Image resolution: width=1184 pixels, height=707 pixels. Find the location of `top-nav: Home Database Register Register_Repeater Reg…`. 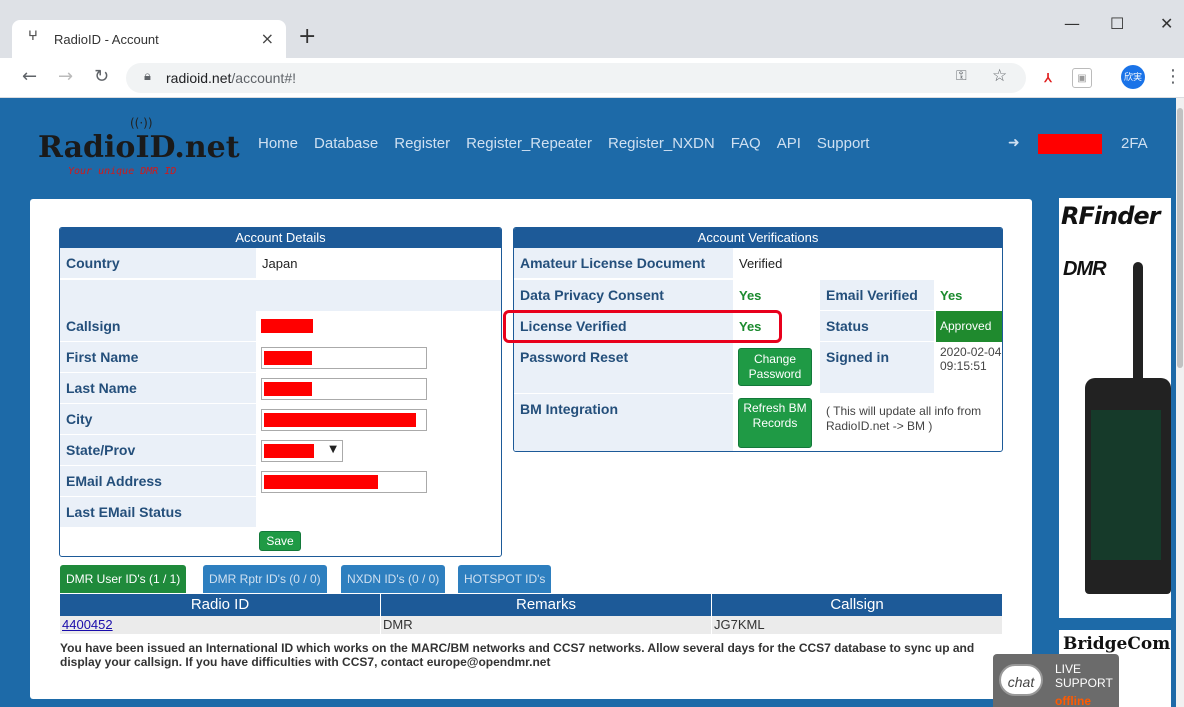

top-nav: Home Database Register Register_Repeater Reg… is located at coordinates (571, 143).